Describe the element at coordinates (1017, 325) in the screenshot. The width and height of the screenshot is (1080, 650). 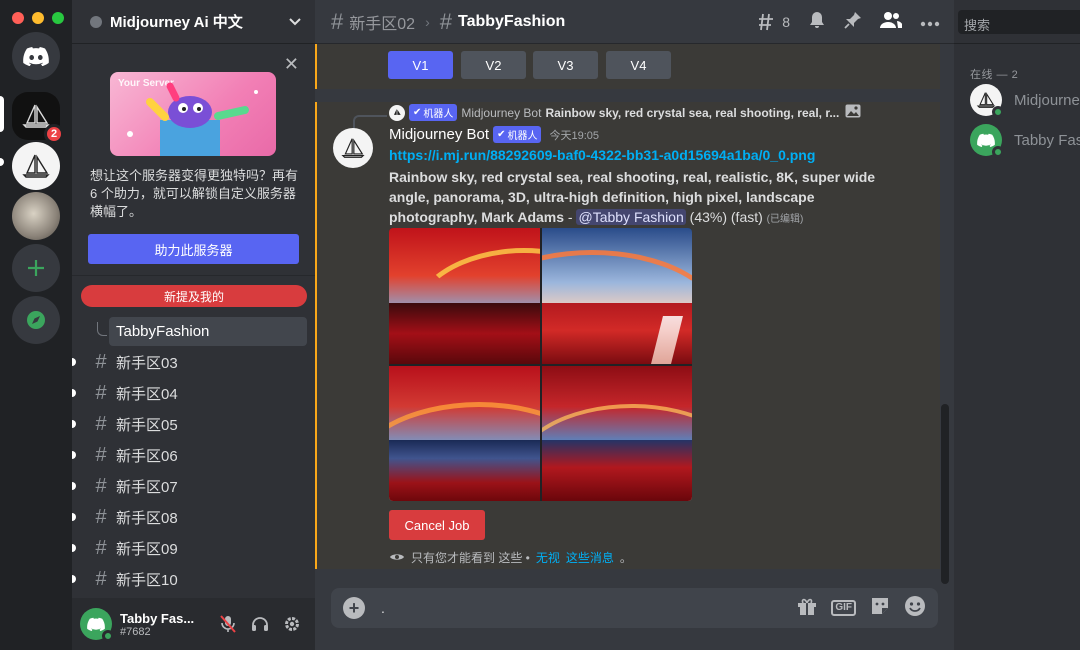
I see `member-list: 搜索 在线 — 2 Midjourney Bot Tabby Fashion` at that location.